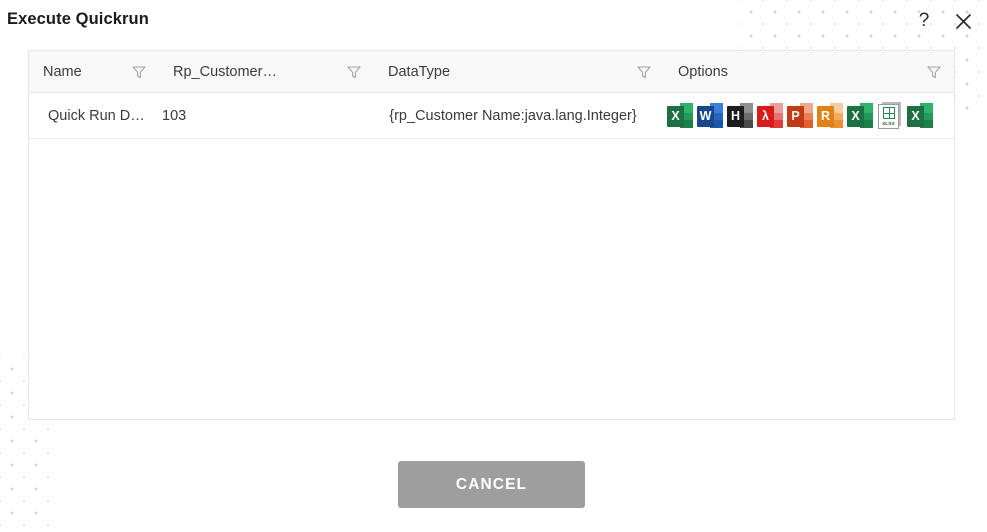  I want to click on export-xlsx-file-icon: XLSX, so click(890, 116).